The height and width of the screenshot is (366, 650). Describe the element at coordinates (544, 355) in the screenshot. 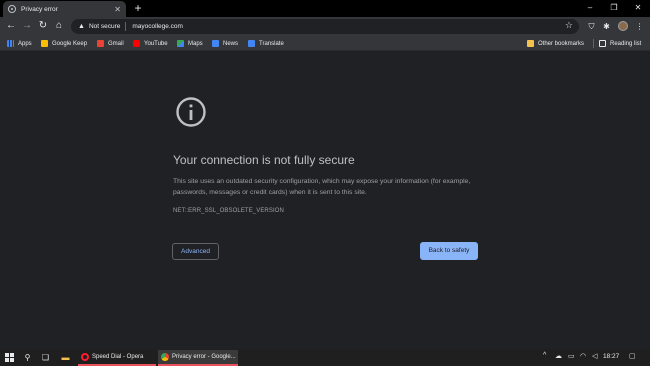

I see `tray-chevron-icon: ^` at that location.